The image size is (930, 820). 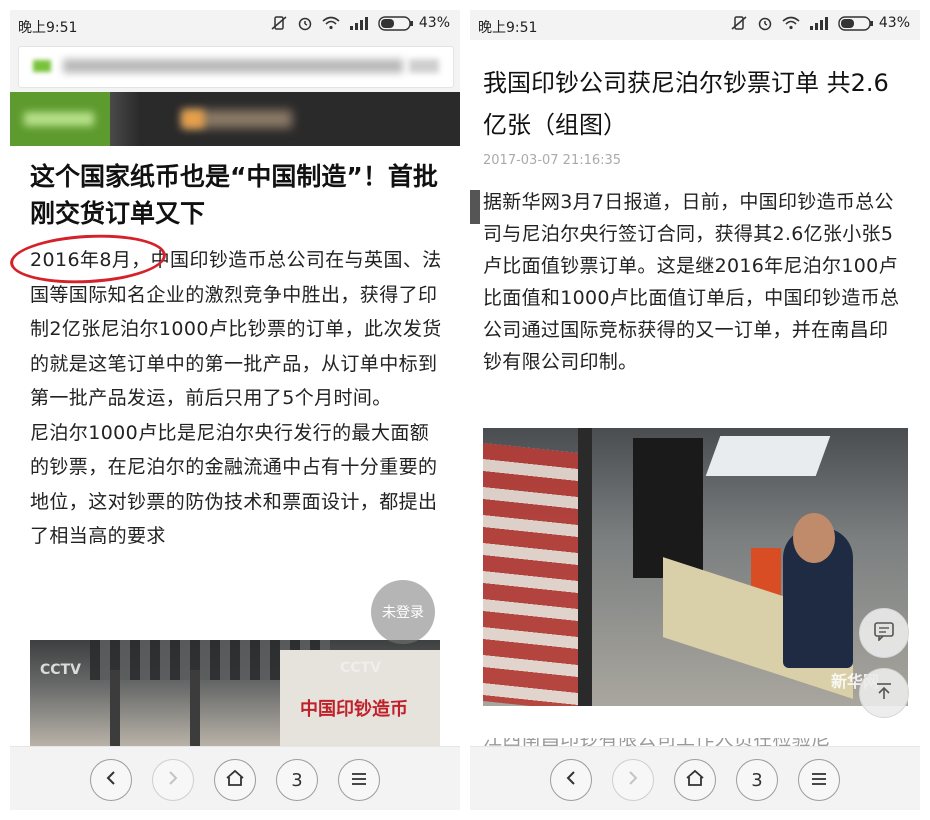 What do you see at coordinates (552, 160) in the screenshot?
I see `article-date: 2017-03-07 21:16:35` at bounding box center [552, 160].